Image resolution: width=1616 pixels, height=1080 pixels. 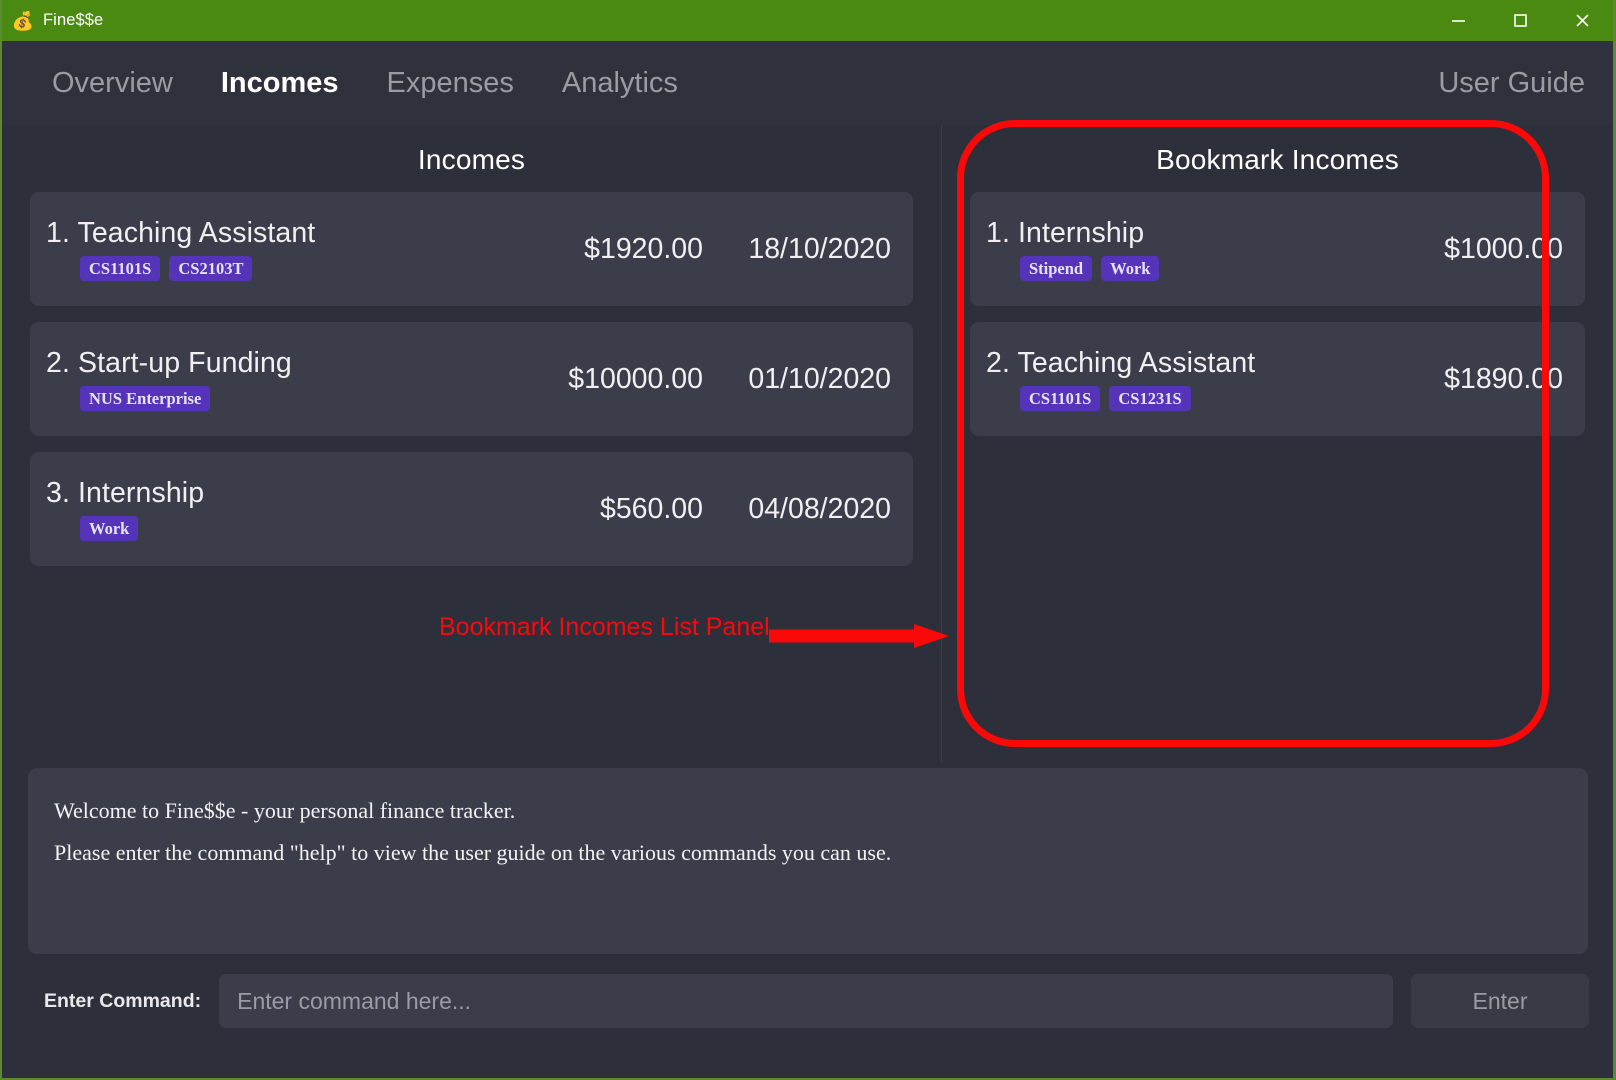 What do you see at coordinates (1174, 249) in the screenshot?
I see `bookmark-card-main: 1. Internship Stipend Work` at bounding box center [1174, 249].